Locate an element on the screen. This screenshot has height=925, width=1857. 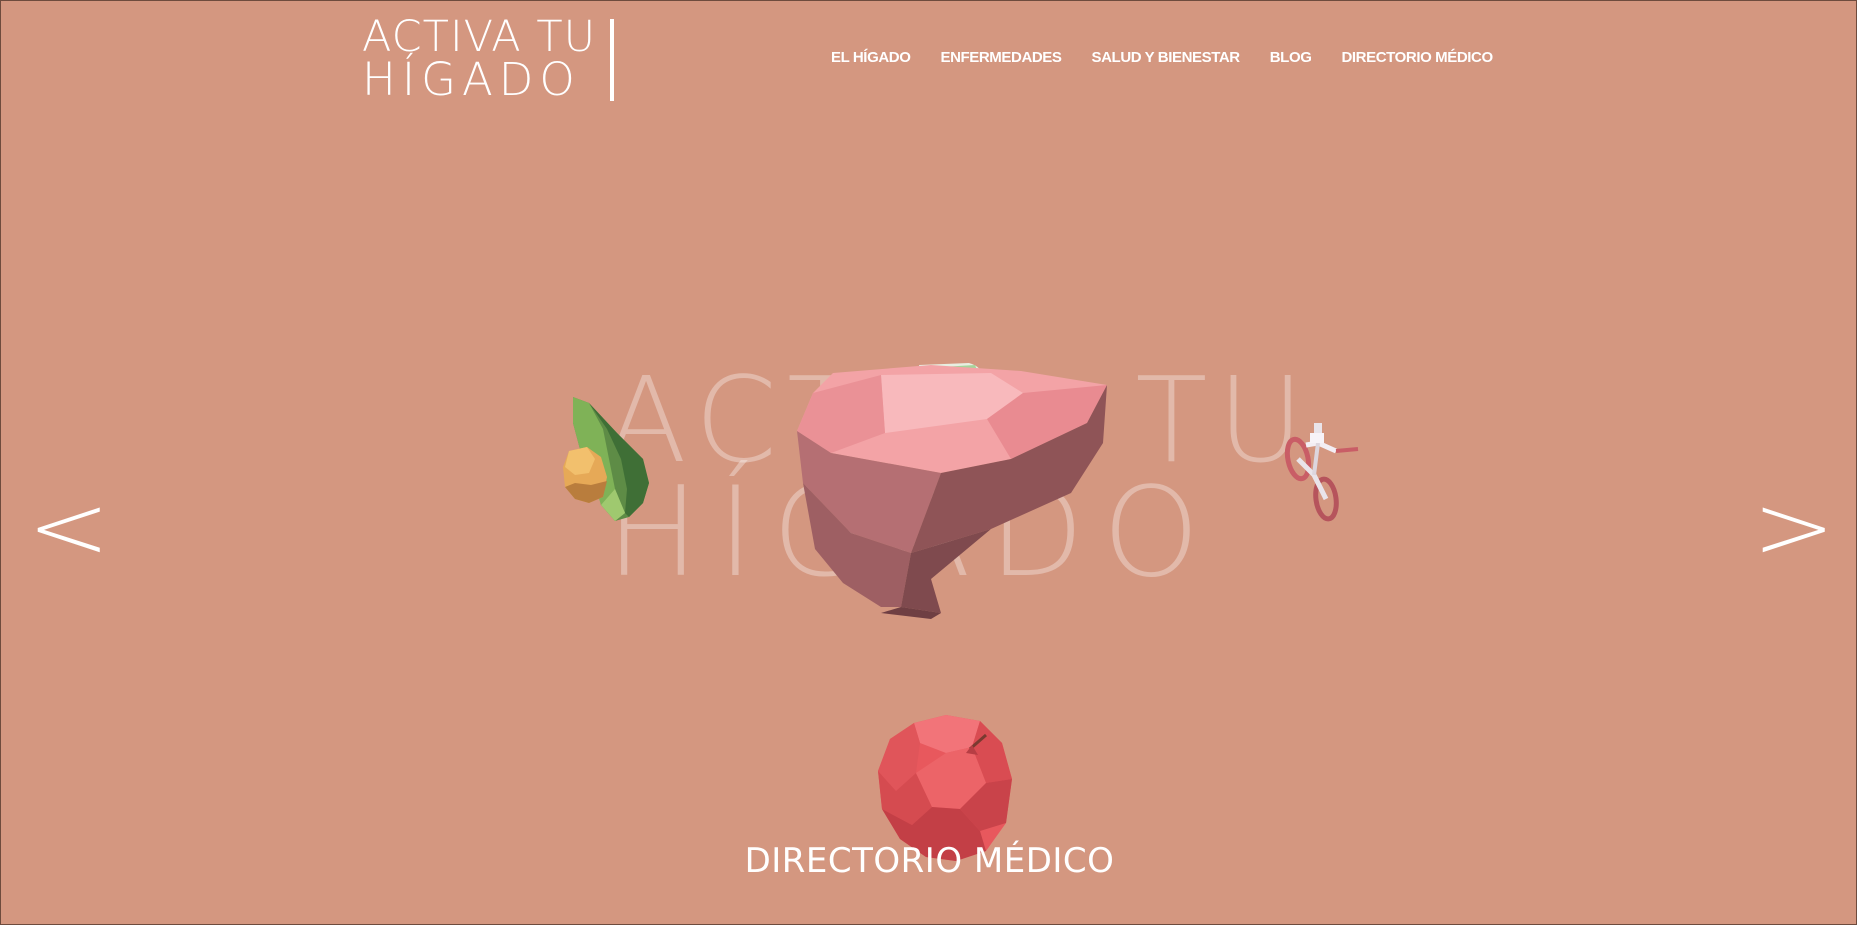
logo-divider is located at coordinates (612, 60).